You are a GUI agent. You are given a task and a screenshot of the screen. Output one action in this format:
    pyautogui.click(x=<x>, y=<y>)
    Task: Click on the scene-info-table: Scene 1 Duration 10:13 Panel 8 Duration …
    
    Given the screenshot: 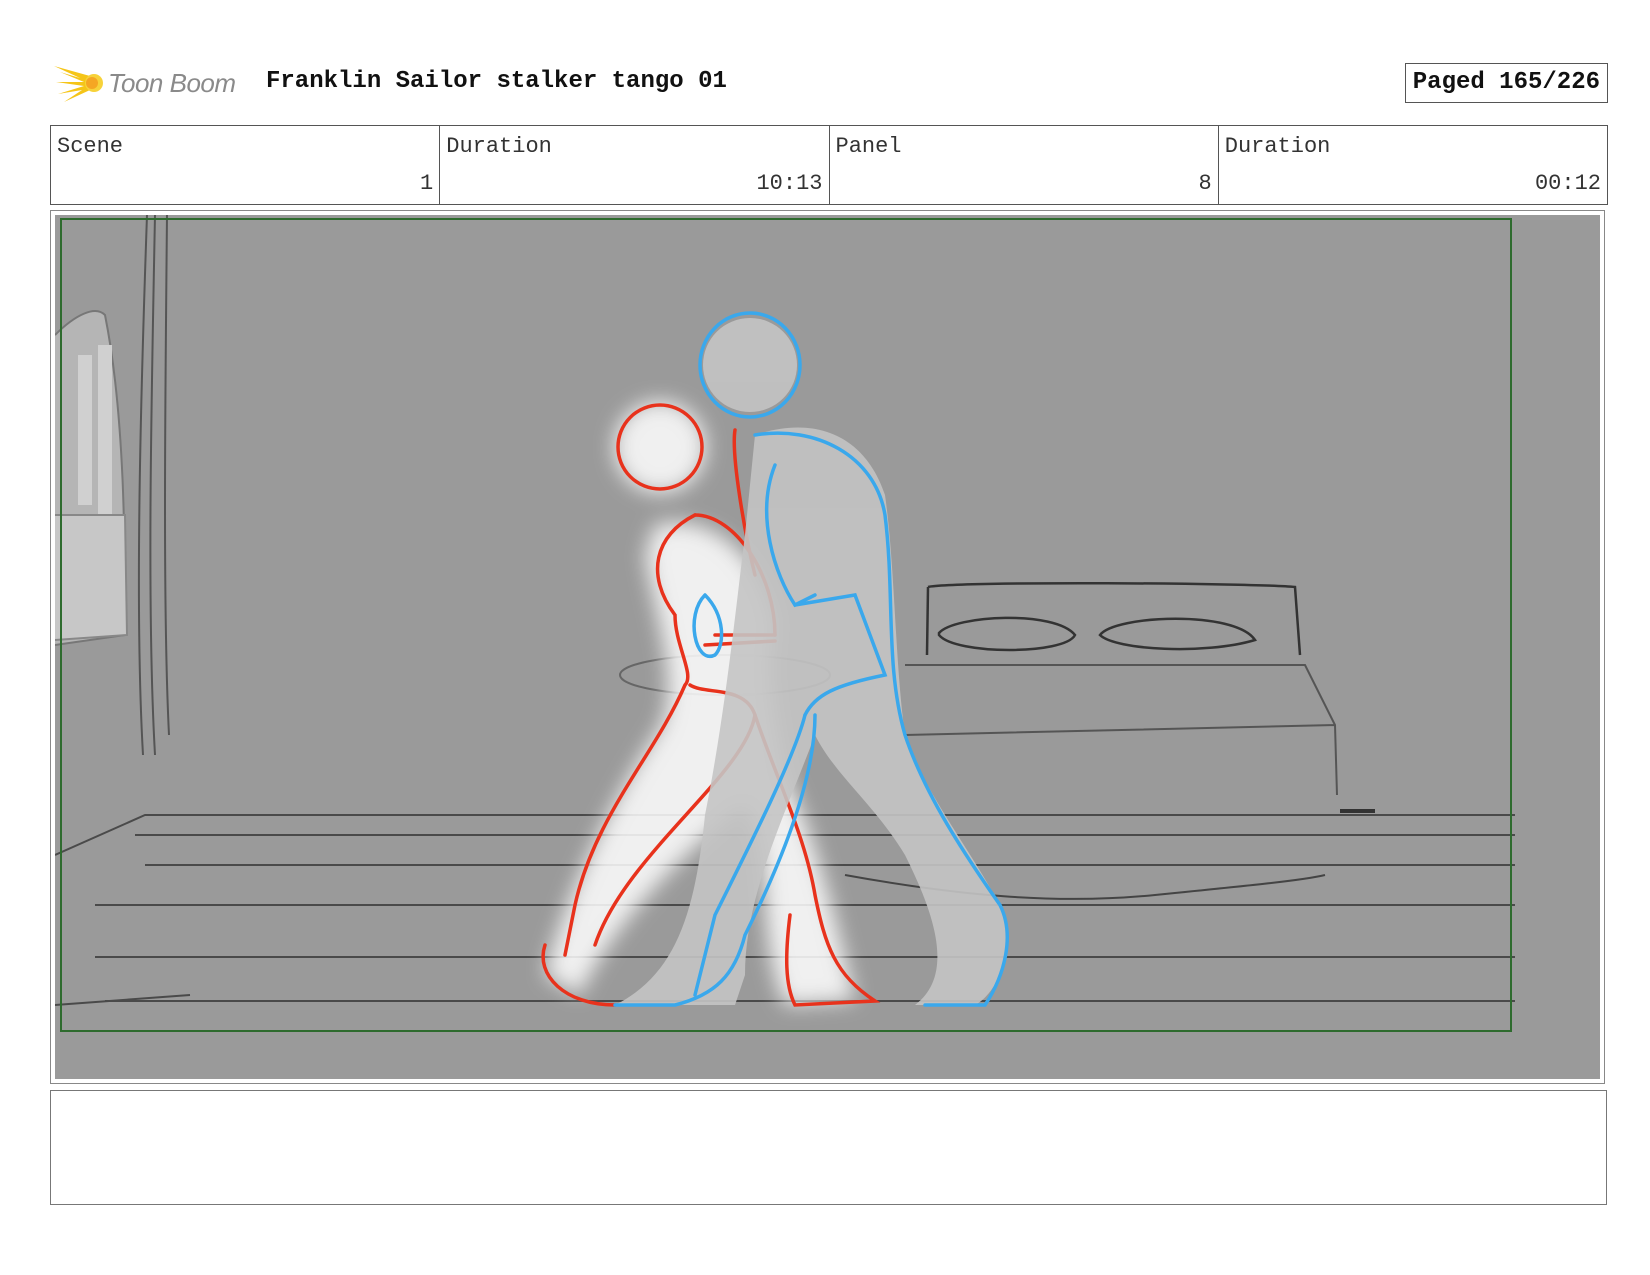 What is the action you would take?
    pyautogui.click(x=829, y=165)
    